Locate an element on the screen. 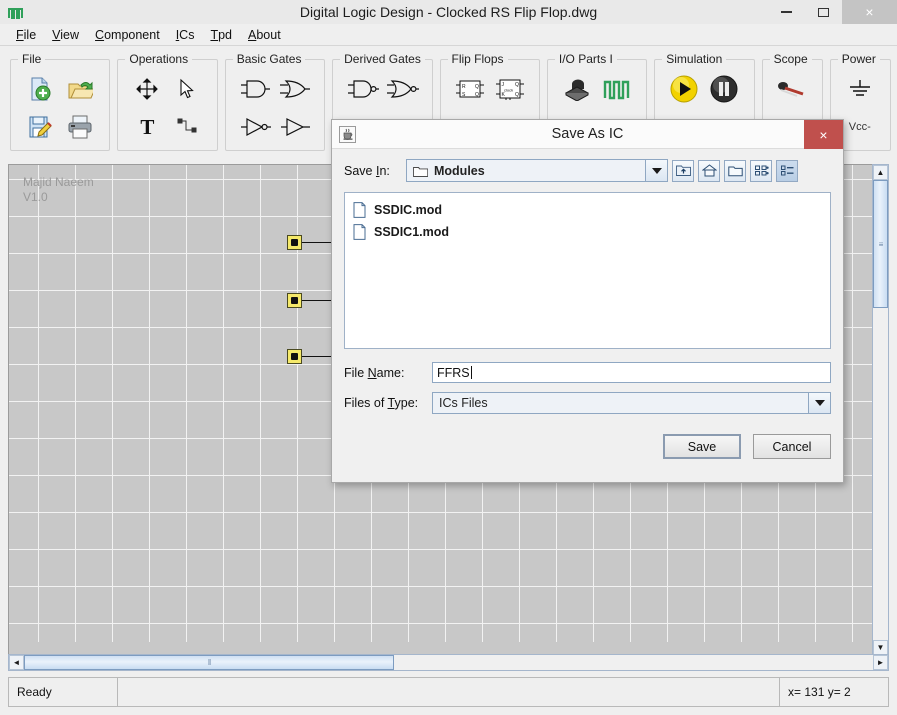 This screenshot has height=715, width=897. menu-item-ics: ICs is located at coordinates (185, 35).